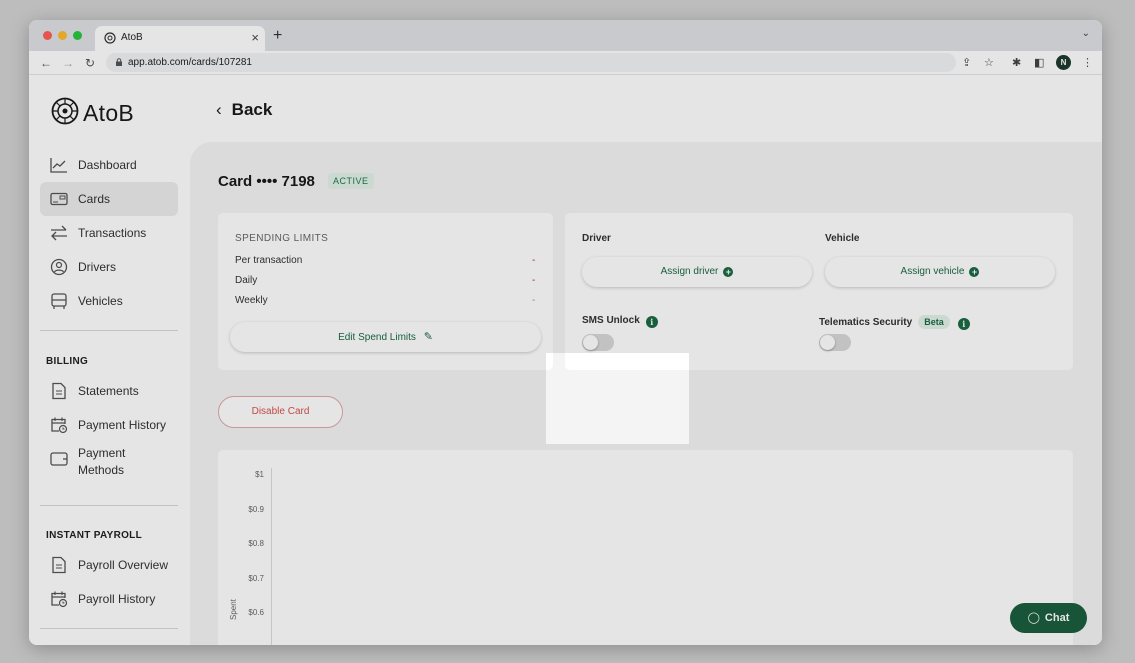  Describe the element at coordinates (611, 320) in the screenshot. I see `sms-unlock-text: SMS Unlock` at that location.